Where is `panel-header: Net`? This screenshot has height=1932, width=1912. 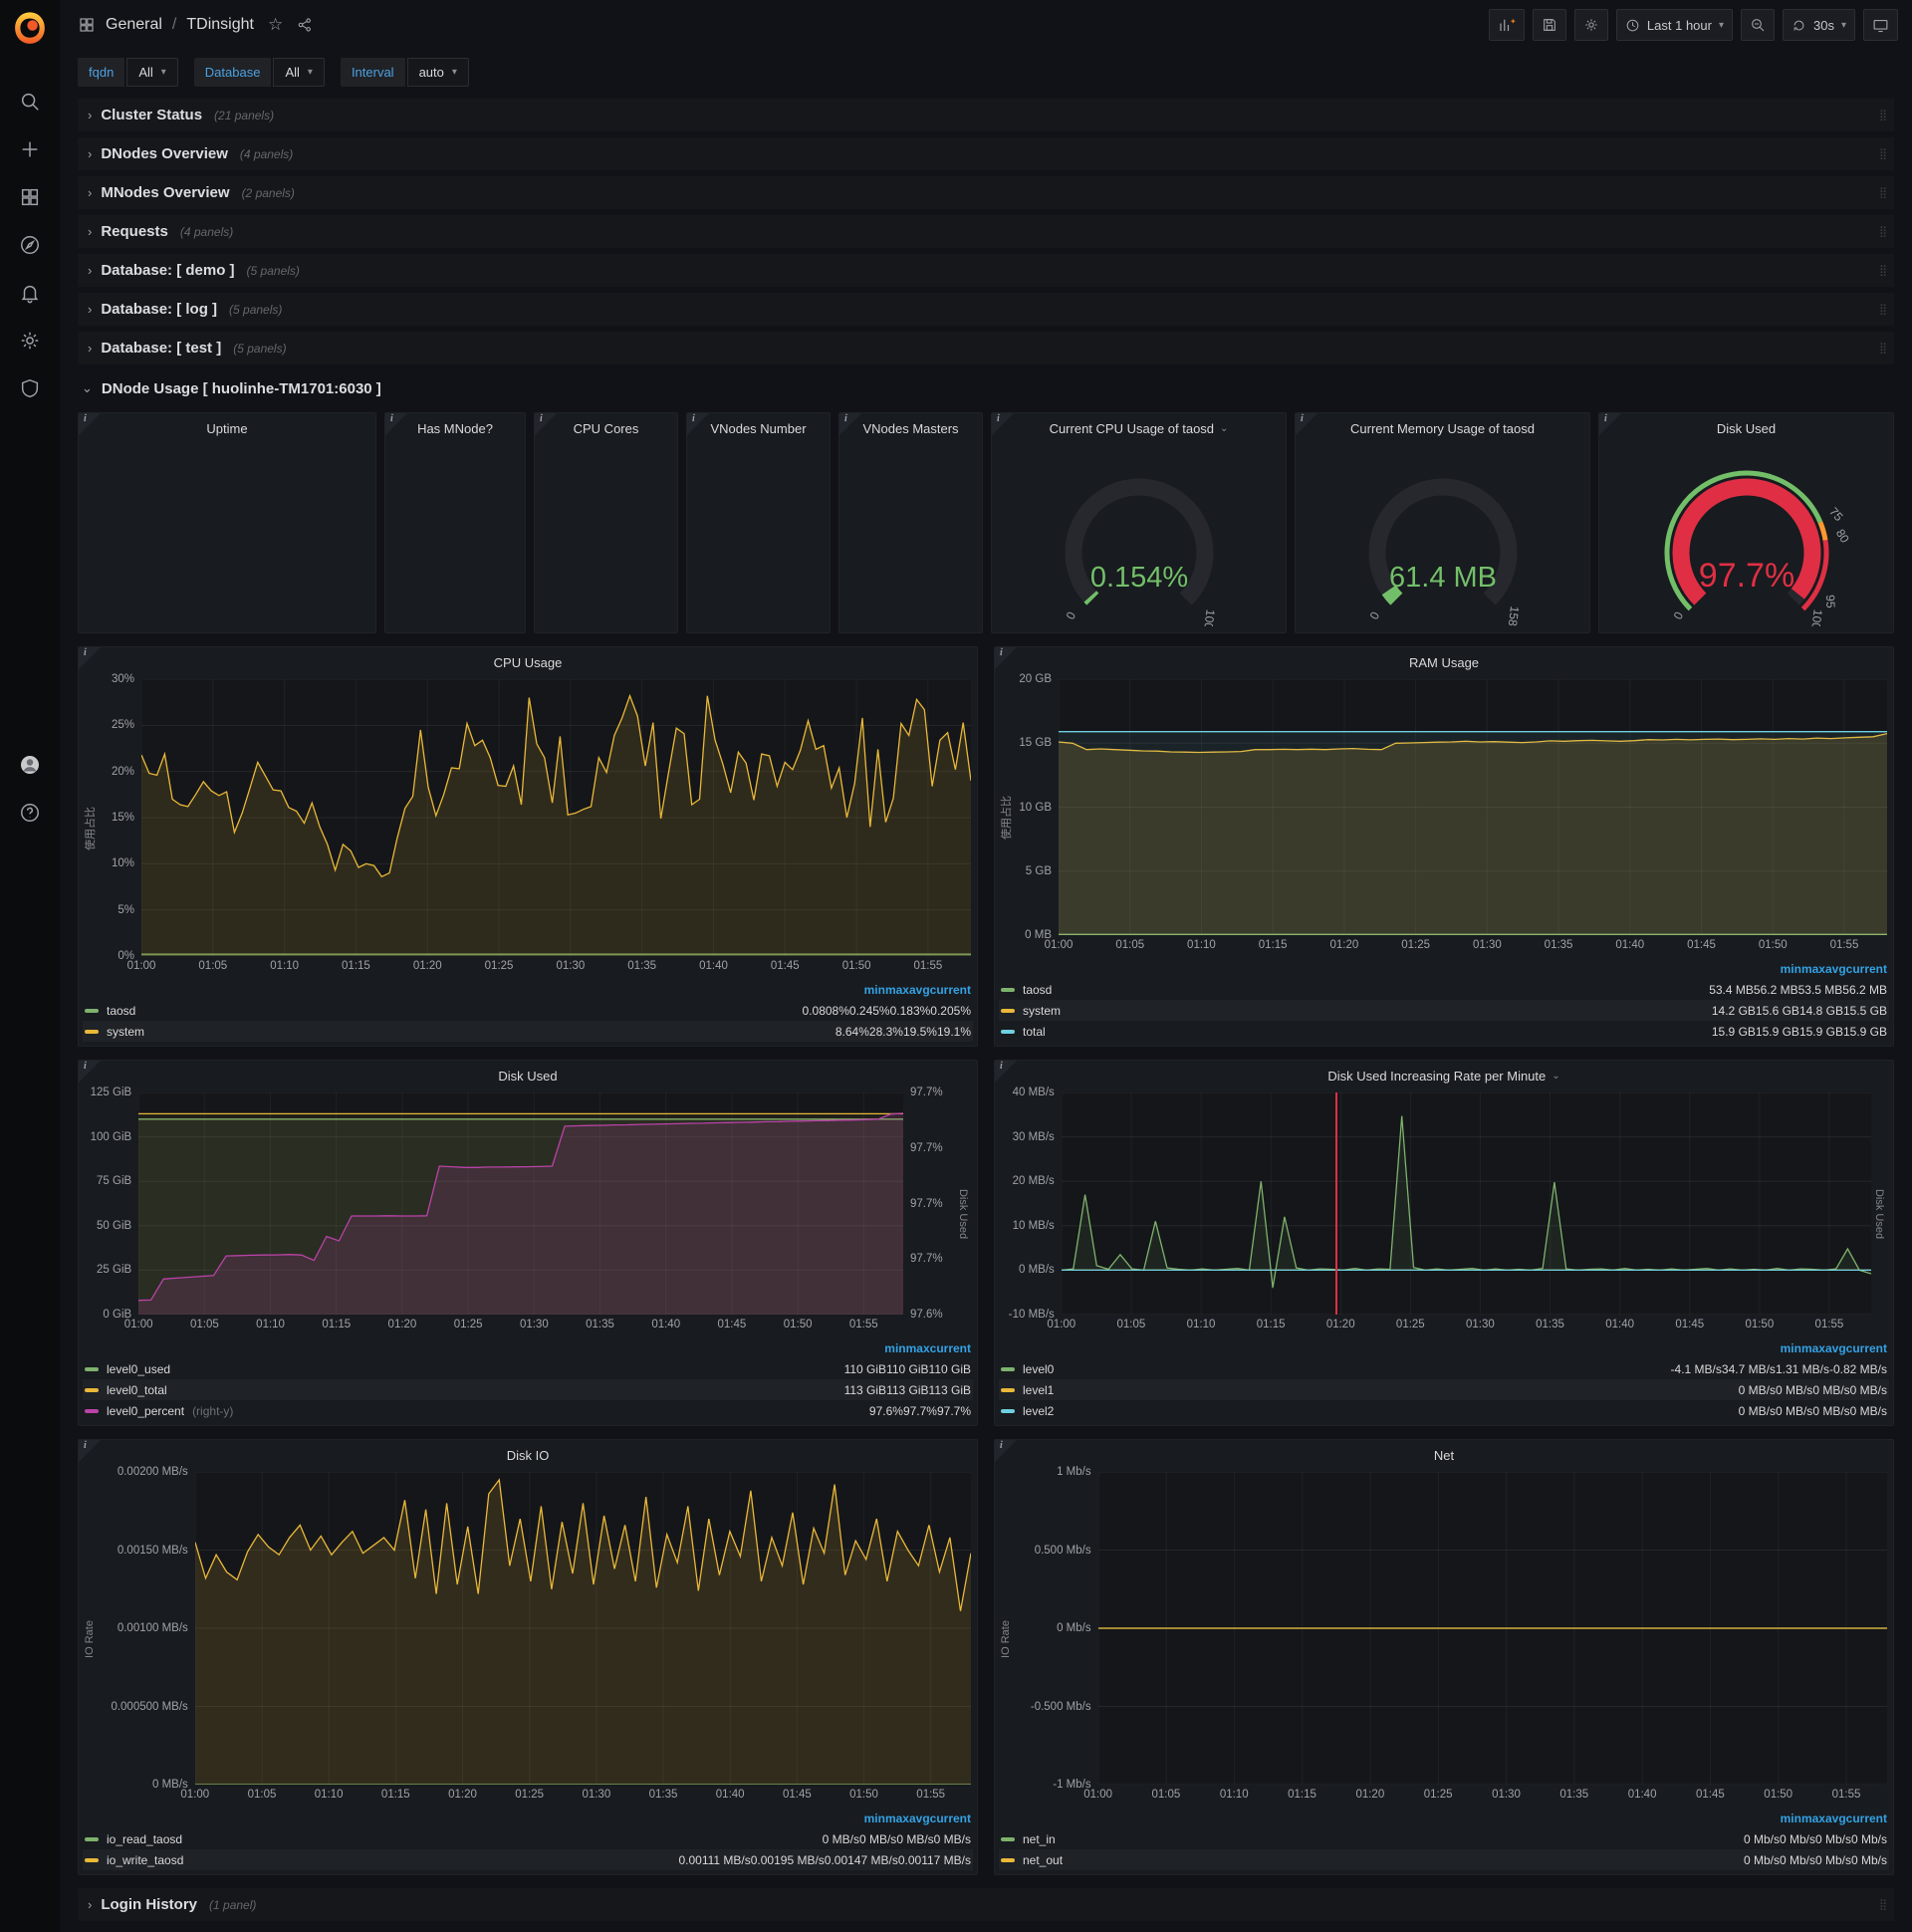 panel-header: Net is located at coordinates (1444, 1455).